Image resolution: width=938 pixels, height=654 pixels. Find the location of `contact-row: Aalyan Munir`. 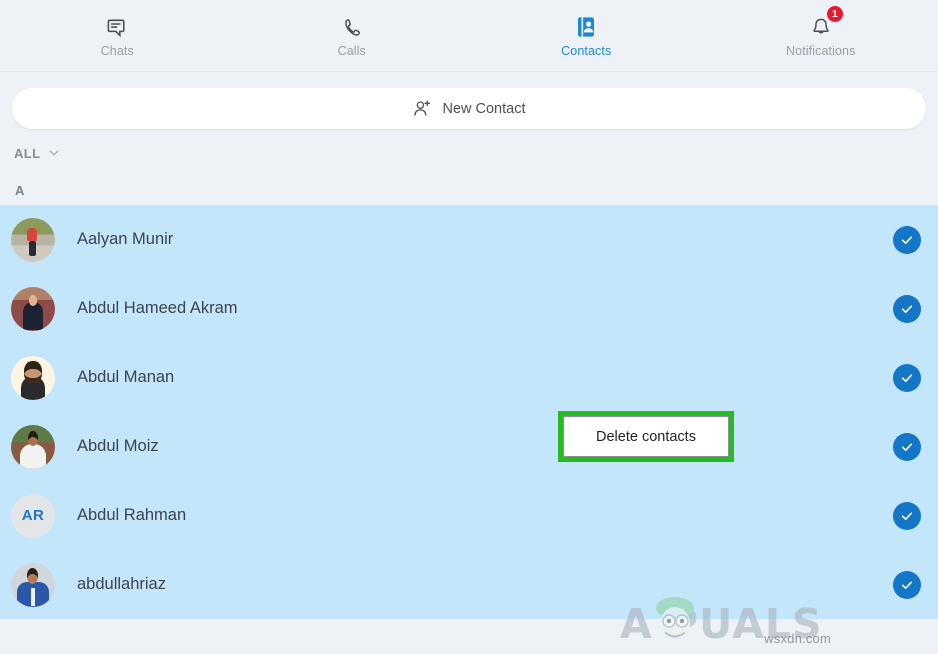

contact-row: Aalyan Munir is located at coordinates (469, 239).